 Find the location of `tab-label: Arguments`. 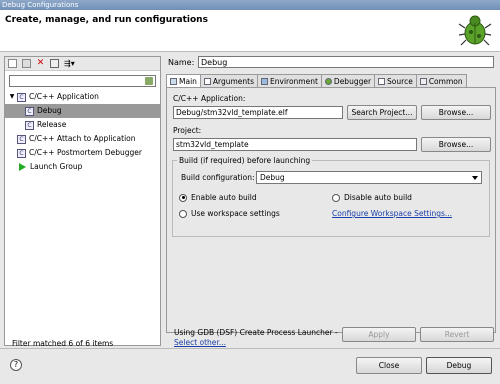

tab-label: Arguments is located at coordinates (233, 81).